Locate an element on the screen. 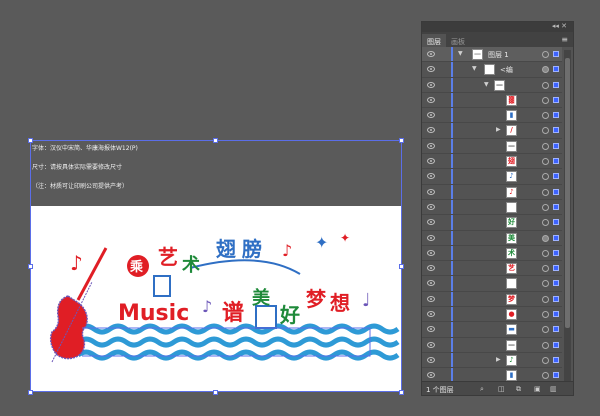 This screenshot has height=416, width=600. layer-row: 梦 is located at coordinates (492, 299).